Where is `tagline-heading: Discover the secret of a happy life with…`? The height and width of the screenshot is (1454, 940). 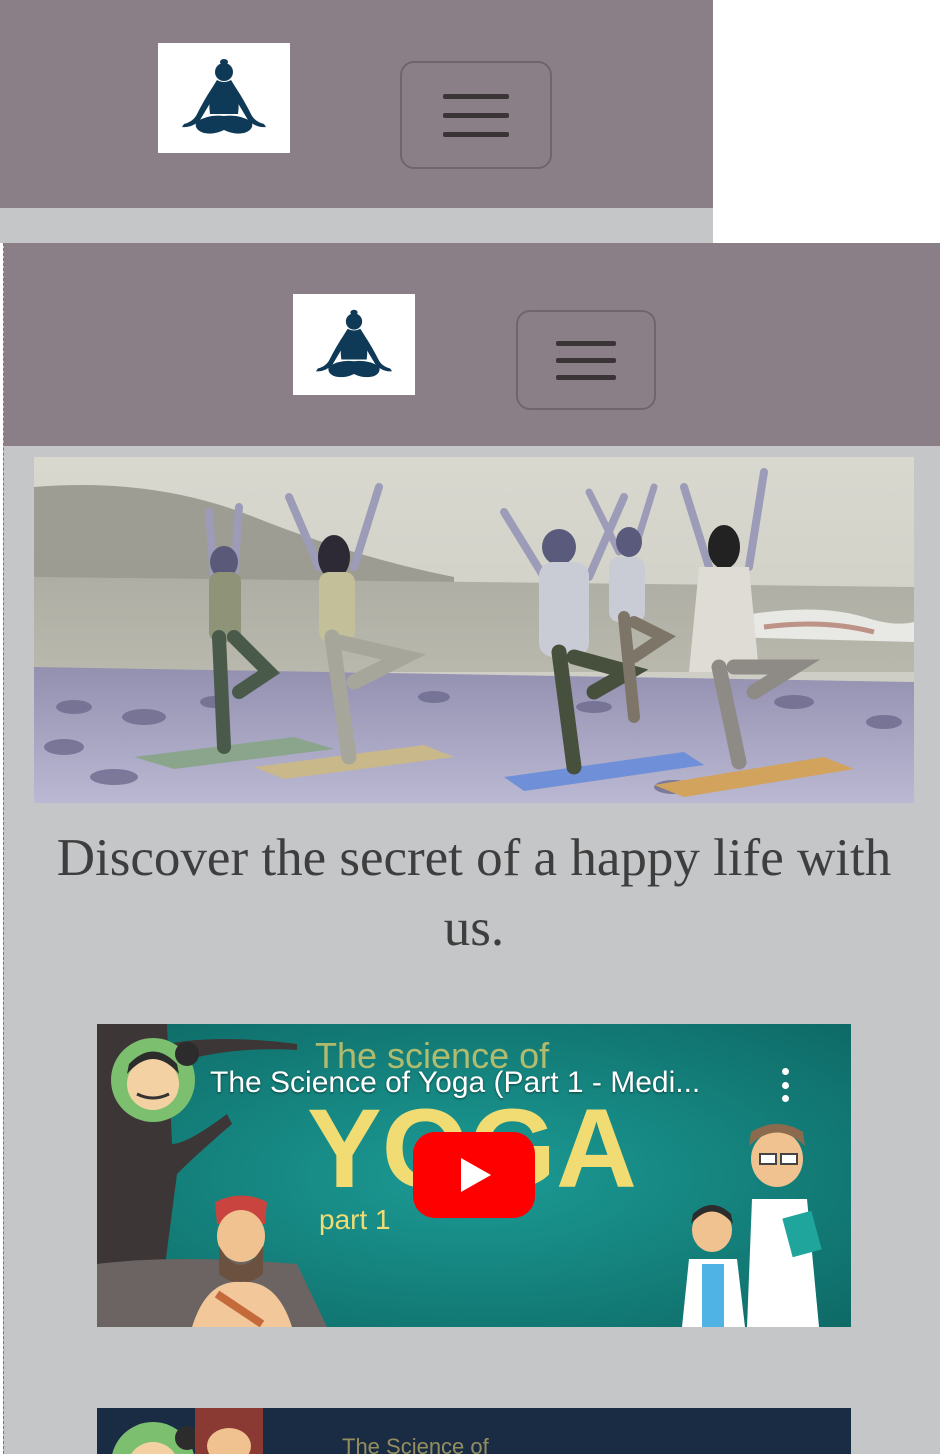
tagline-heading: Discover the secret of a happy life with… is located at coordinates (474, 893).